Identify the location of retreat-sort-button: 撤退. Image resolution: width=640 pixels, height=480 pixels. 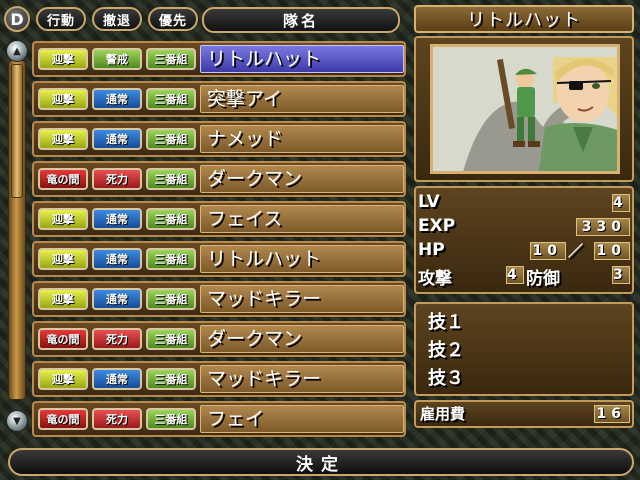
(117, 19).